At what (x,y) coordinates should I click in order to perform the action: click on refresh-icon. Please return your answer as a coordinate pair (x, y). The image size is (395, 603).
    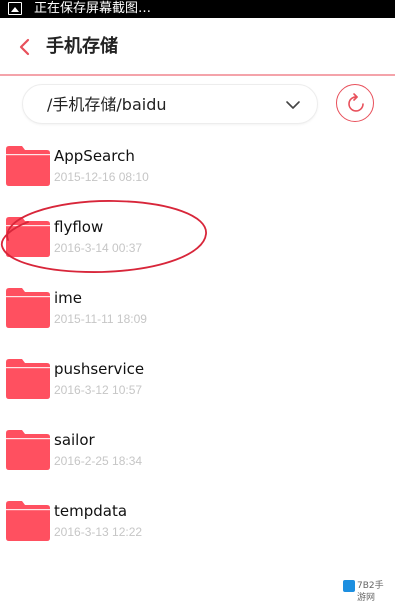
    Looking at the image, I should click on (356, 102).